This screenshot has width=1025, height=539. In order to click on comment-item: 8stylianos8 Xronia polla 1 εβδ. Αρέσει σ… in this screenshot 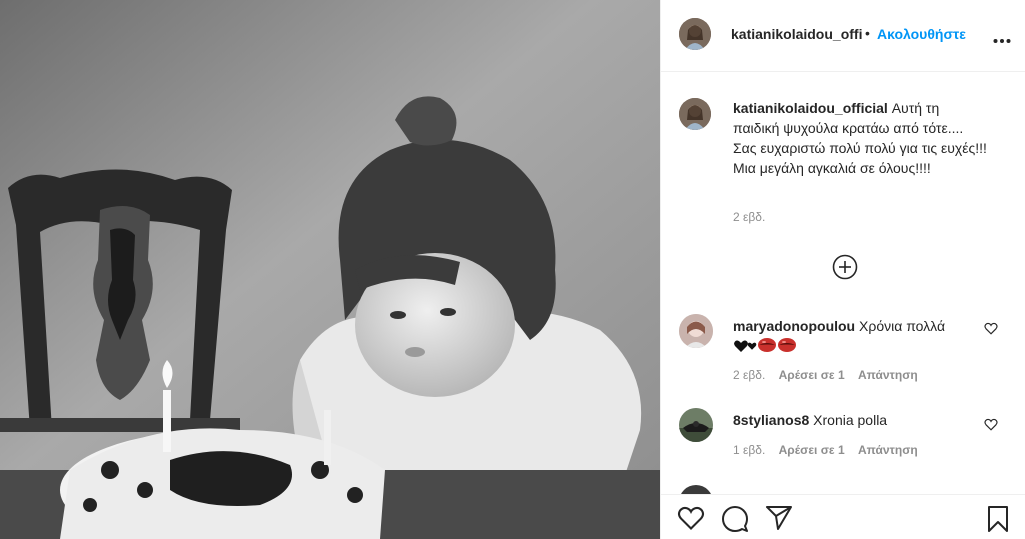, I will do `click(843, 448)`.